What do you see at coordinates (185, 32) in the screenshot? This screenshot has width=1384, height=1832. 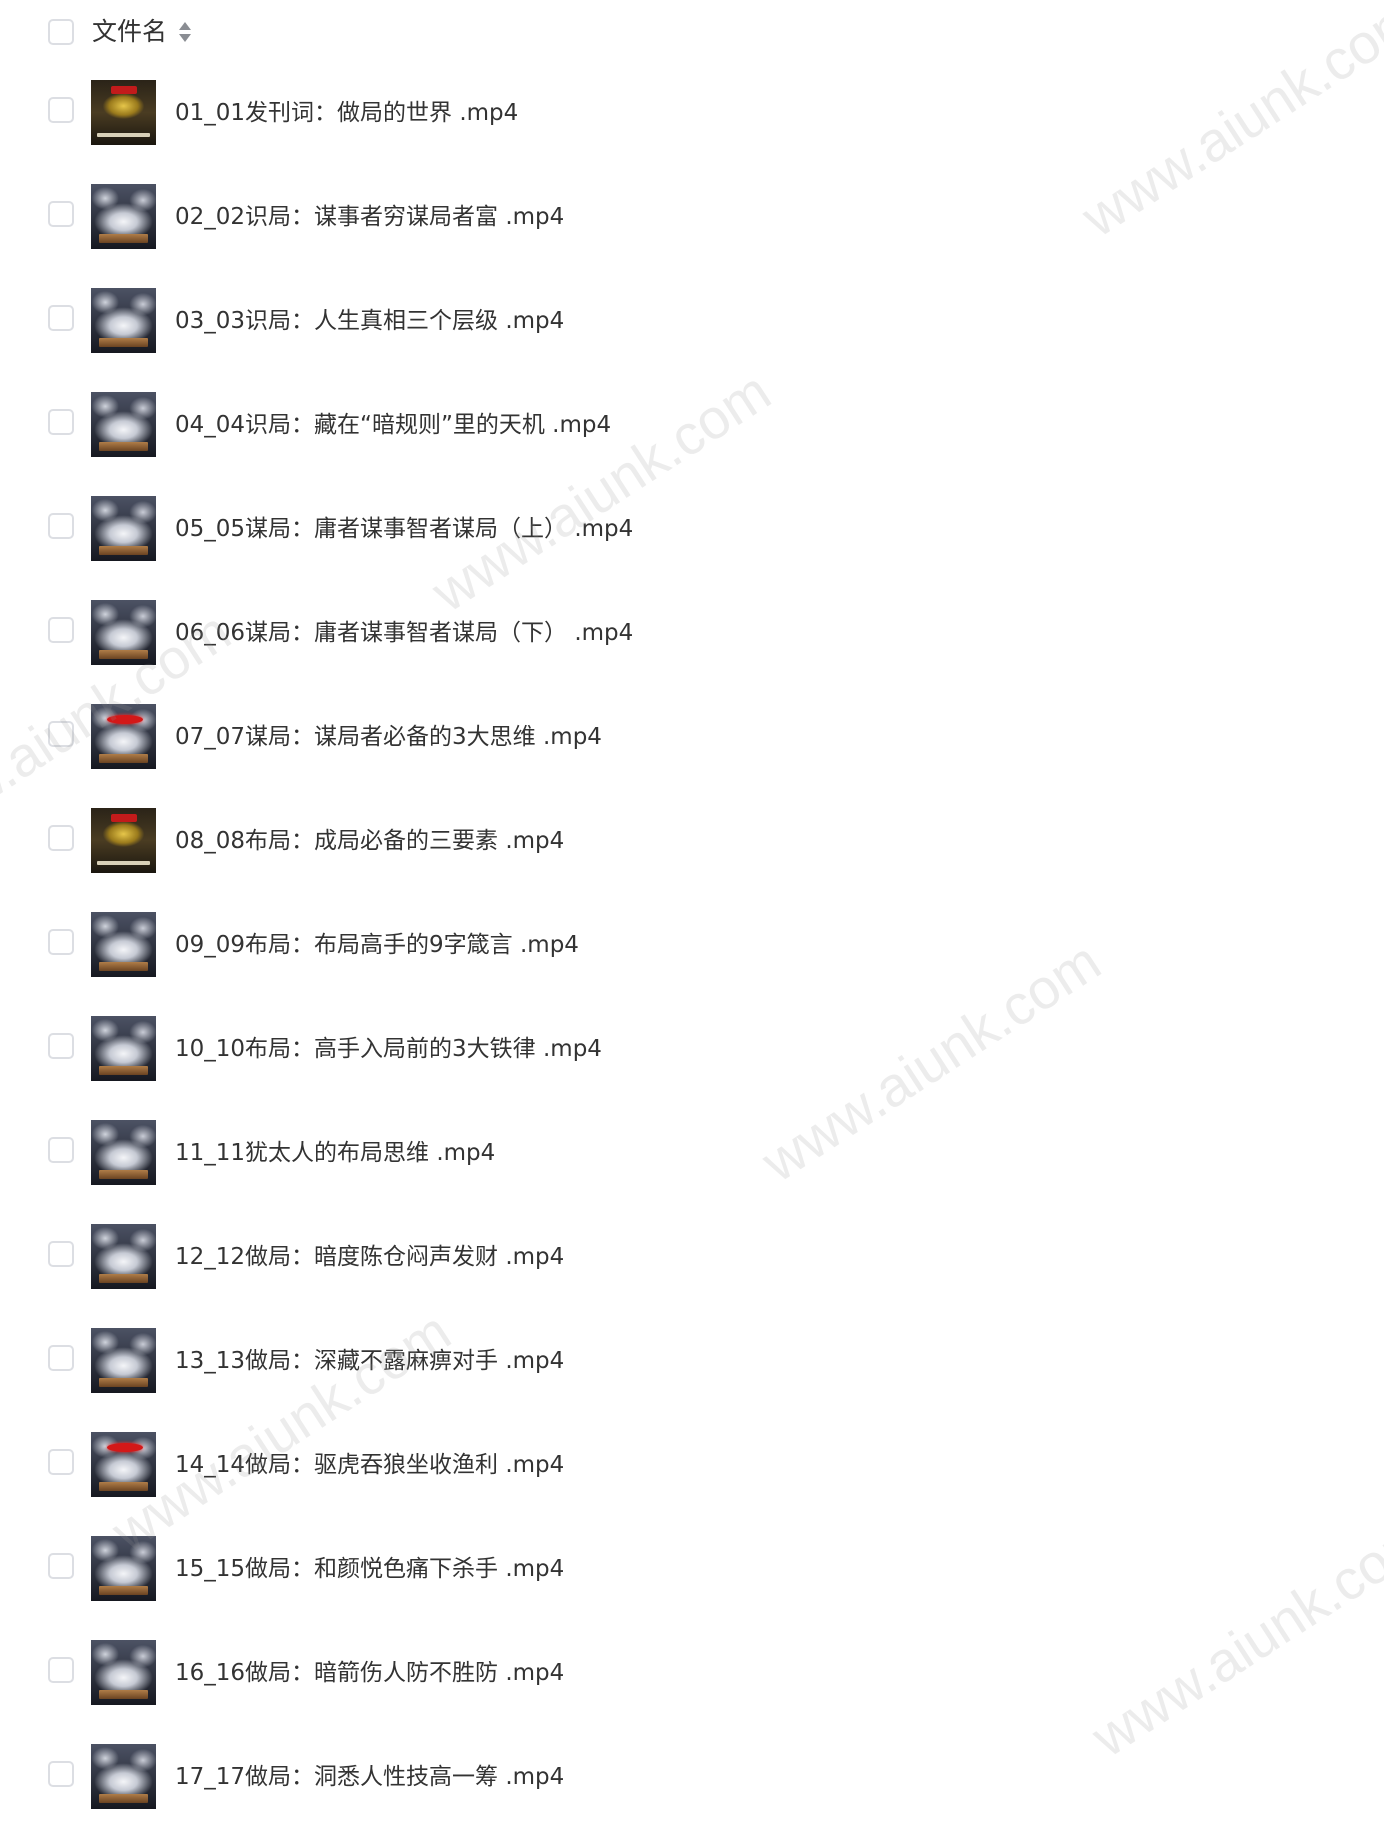 I see `sort-icon` at bounding box center [185, 32].